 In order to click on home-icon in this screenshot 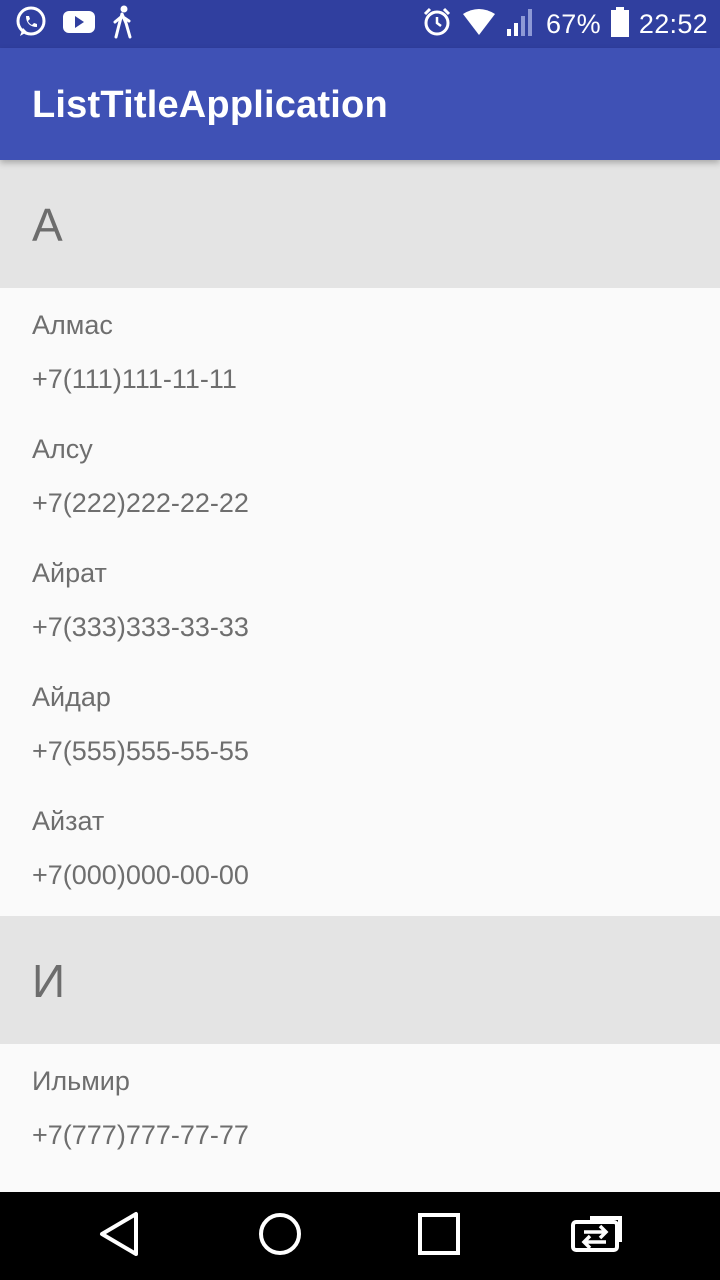, I will do `click(280, 1236)`.